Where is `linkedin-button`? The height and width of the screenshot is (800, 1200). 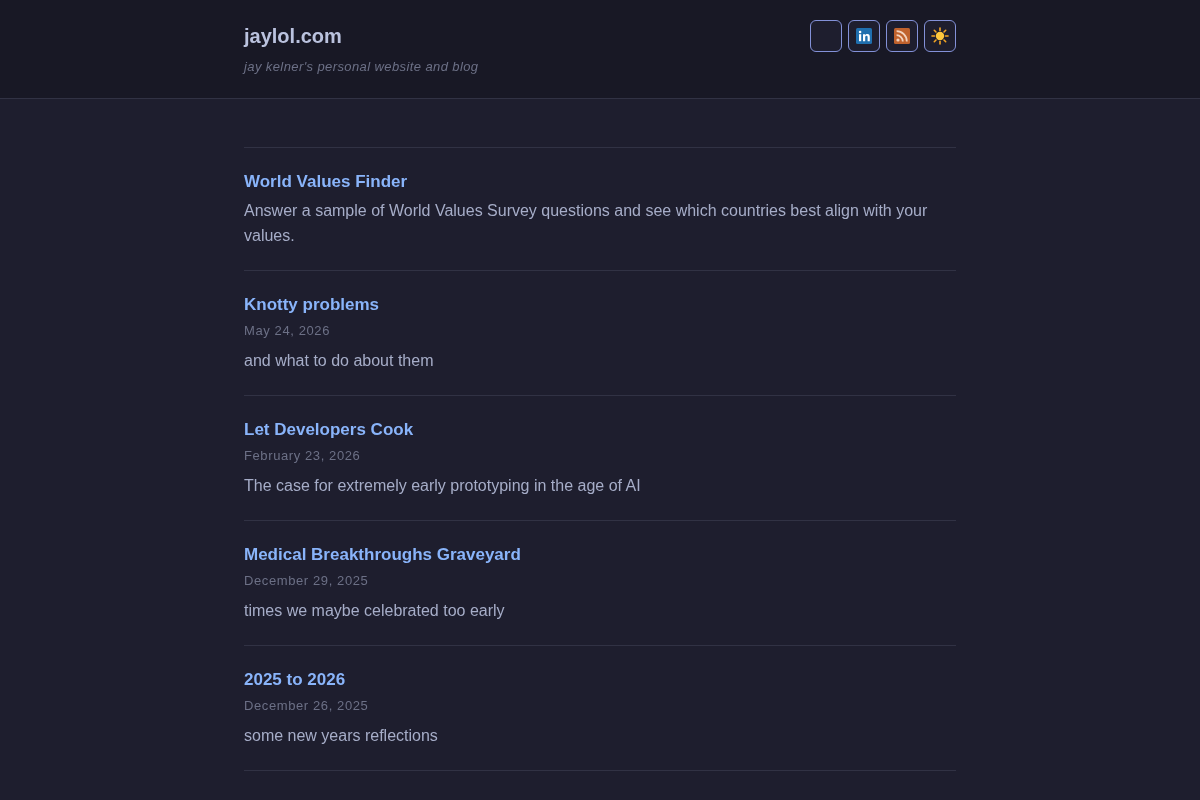
linkedin-button is located at coordinates (864, 36).